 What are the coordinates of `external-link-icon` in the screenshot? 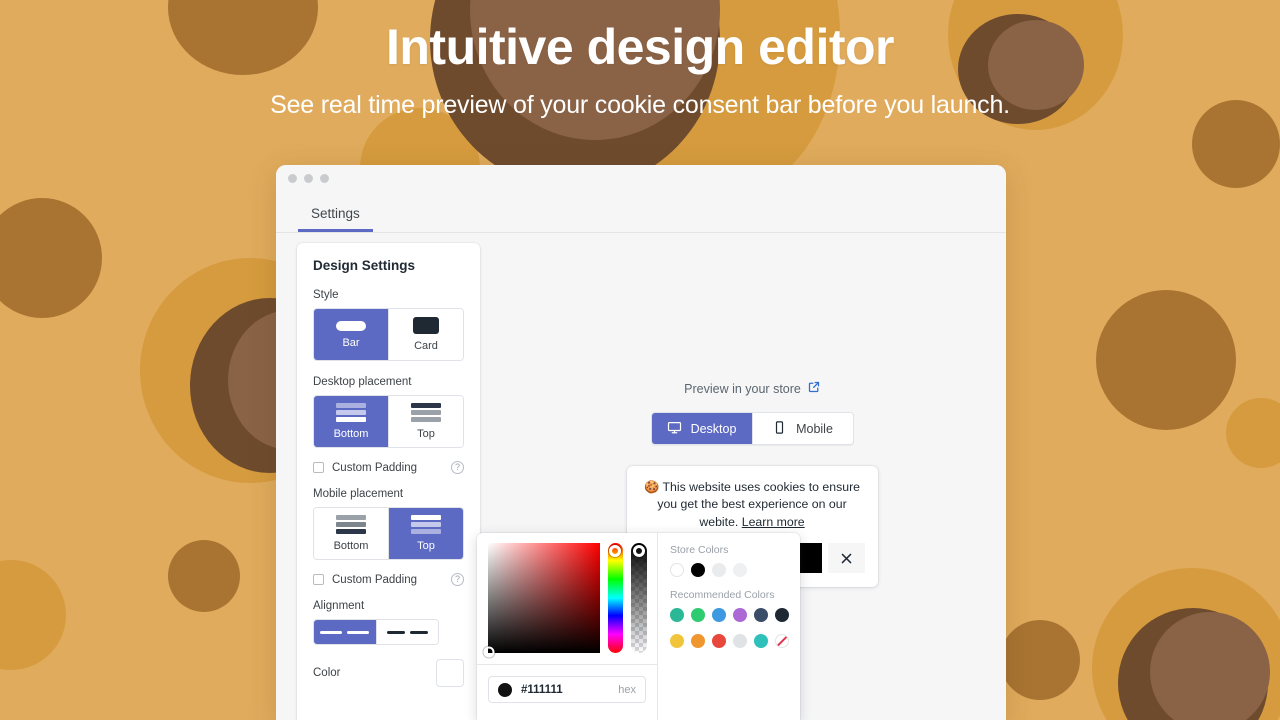 It's located at (814, 388).